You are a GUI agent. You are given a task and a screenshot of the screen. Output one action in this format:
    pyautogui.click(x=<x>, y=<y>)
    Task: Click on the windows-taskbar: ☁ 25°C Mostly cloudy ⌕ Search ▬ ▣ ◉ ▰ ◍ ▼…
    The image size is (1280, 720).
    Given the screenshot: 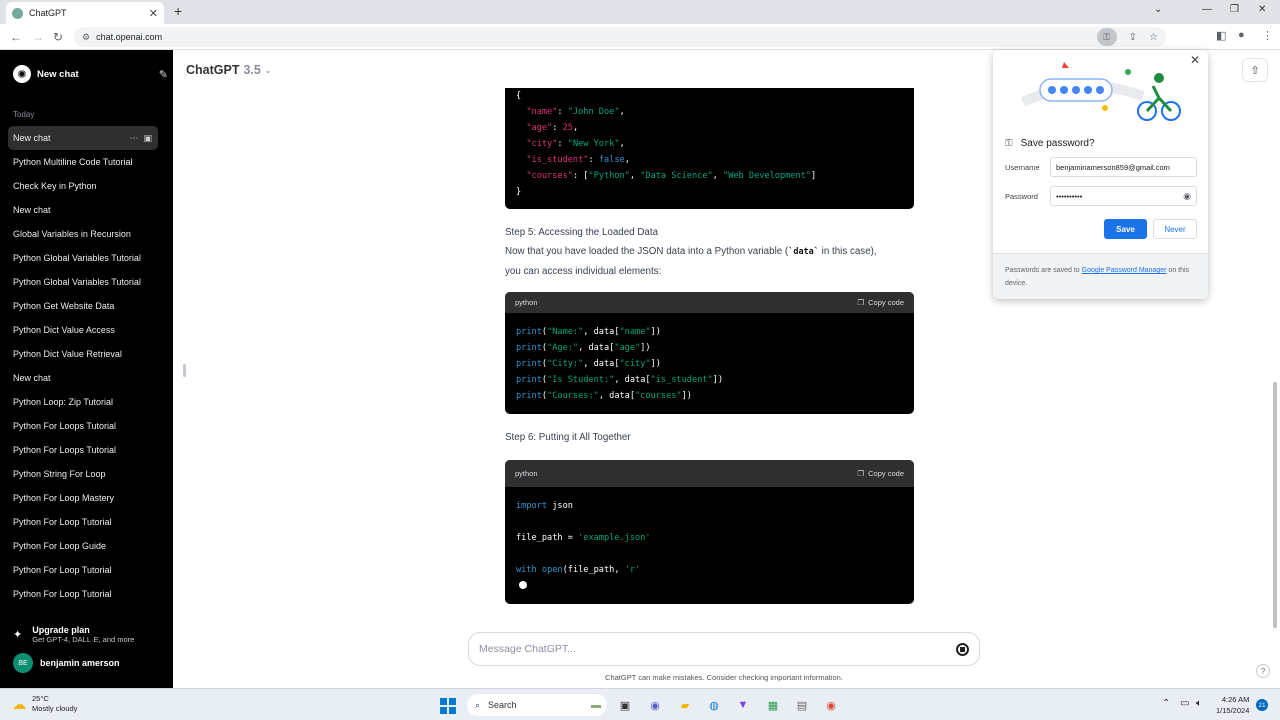 What is the action you would take?
    pyautogui.click(x=640, y=704)
    